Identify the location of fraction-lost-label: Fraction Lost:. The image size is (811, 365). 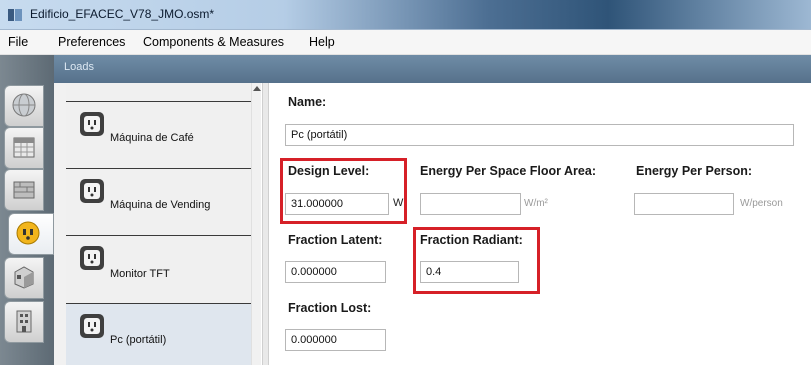
(330, 308).